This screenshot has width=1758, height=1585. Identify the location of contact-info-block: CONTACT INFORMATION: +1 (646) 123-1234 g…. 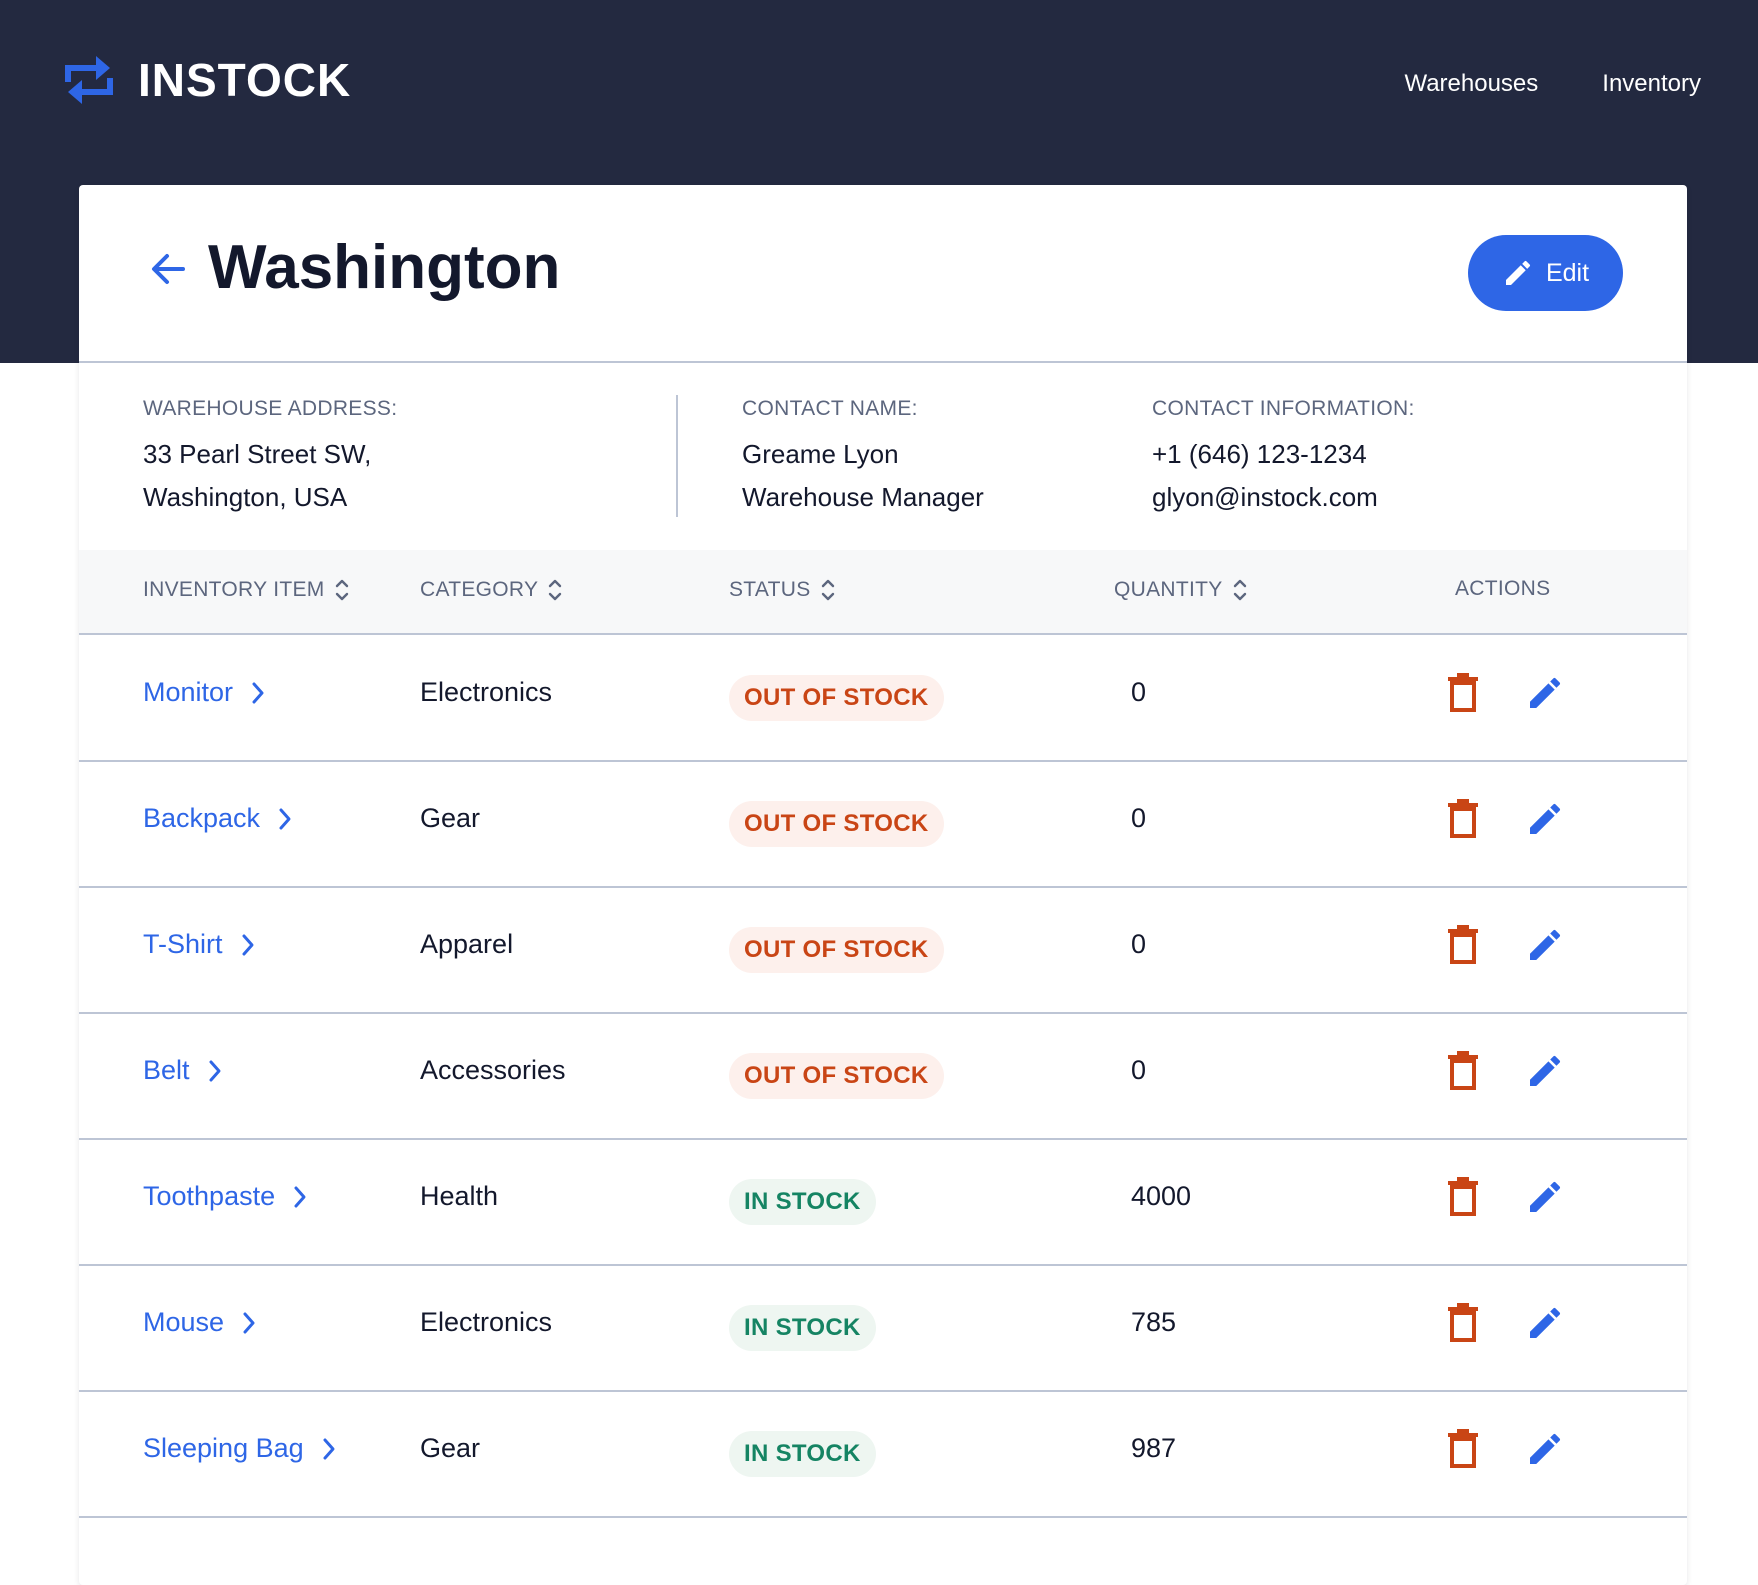
(1283, 458).